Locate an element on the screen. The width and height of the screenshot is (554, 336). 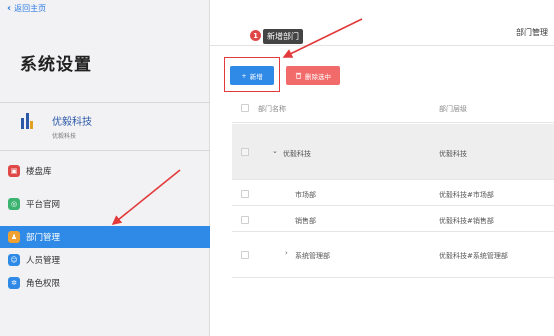
sidebar-item-label: 部门管理 is located at coordinates (43, 238).